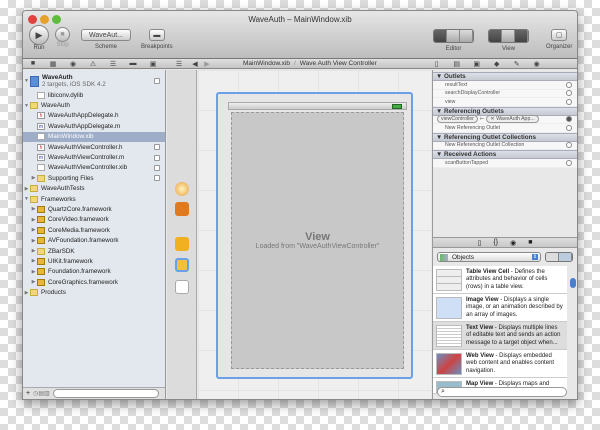 The image size is (600, 430). What do you see at coordinates (559, 39) in the screenshot?
I see `organizer-button: ▢ Organizer` at bounding box center [559, 39].